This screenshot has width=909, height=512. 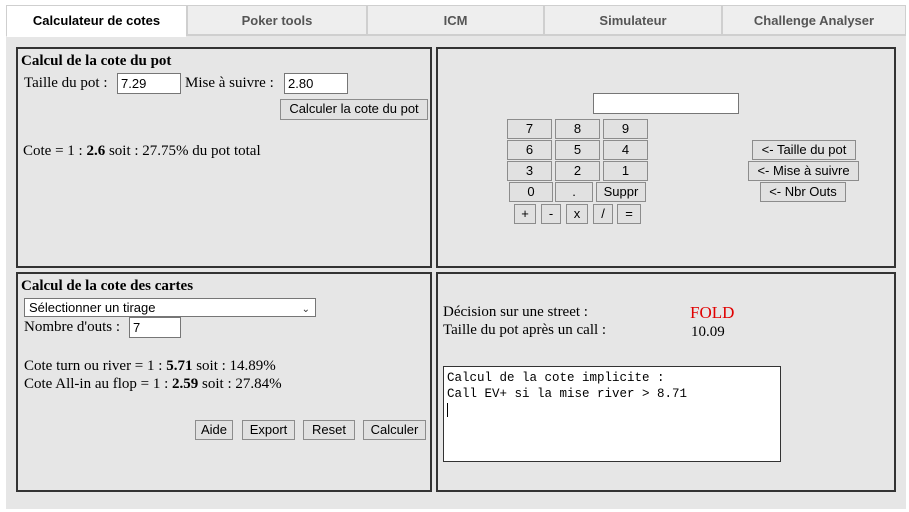 I want to click on key-5: 5, so click(x=577, y=150).